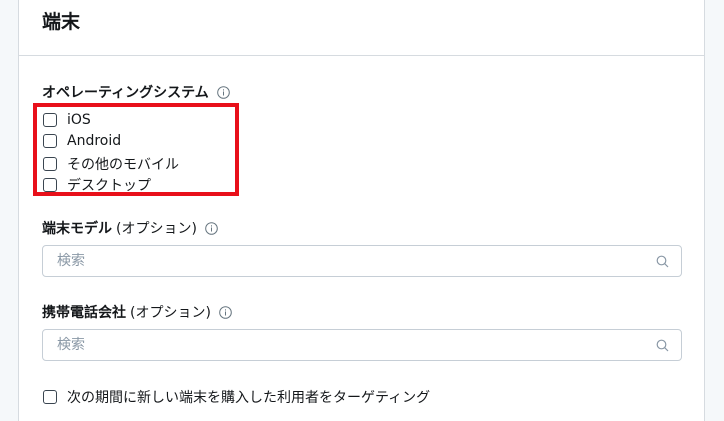  Describe the element at coordinates (50, 164) in the screenshot. I see `other-mobile-checkbox` at that location.